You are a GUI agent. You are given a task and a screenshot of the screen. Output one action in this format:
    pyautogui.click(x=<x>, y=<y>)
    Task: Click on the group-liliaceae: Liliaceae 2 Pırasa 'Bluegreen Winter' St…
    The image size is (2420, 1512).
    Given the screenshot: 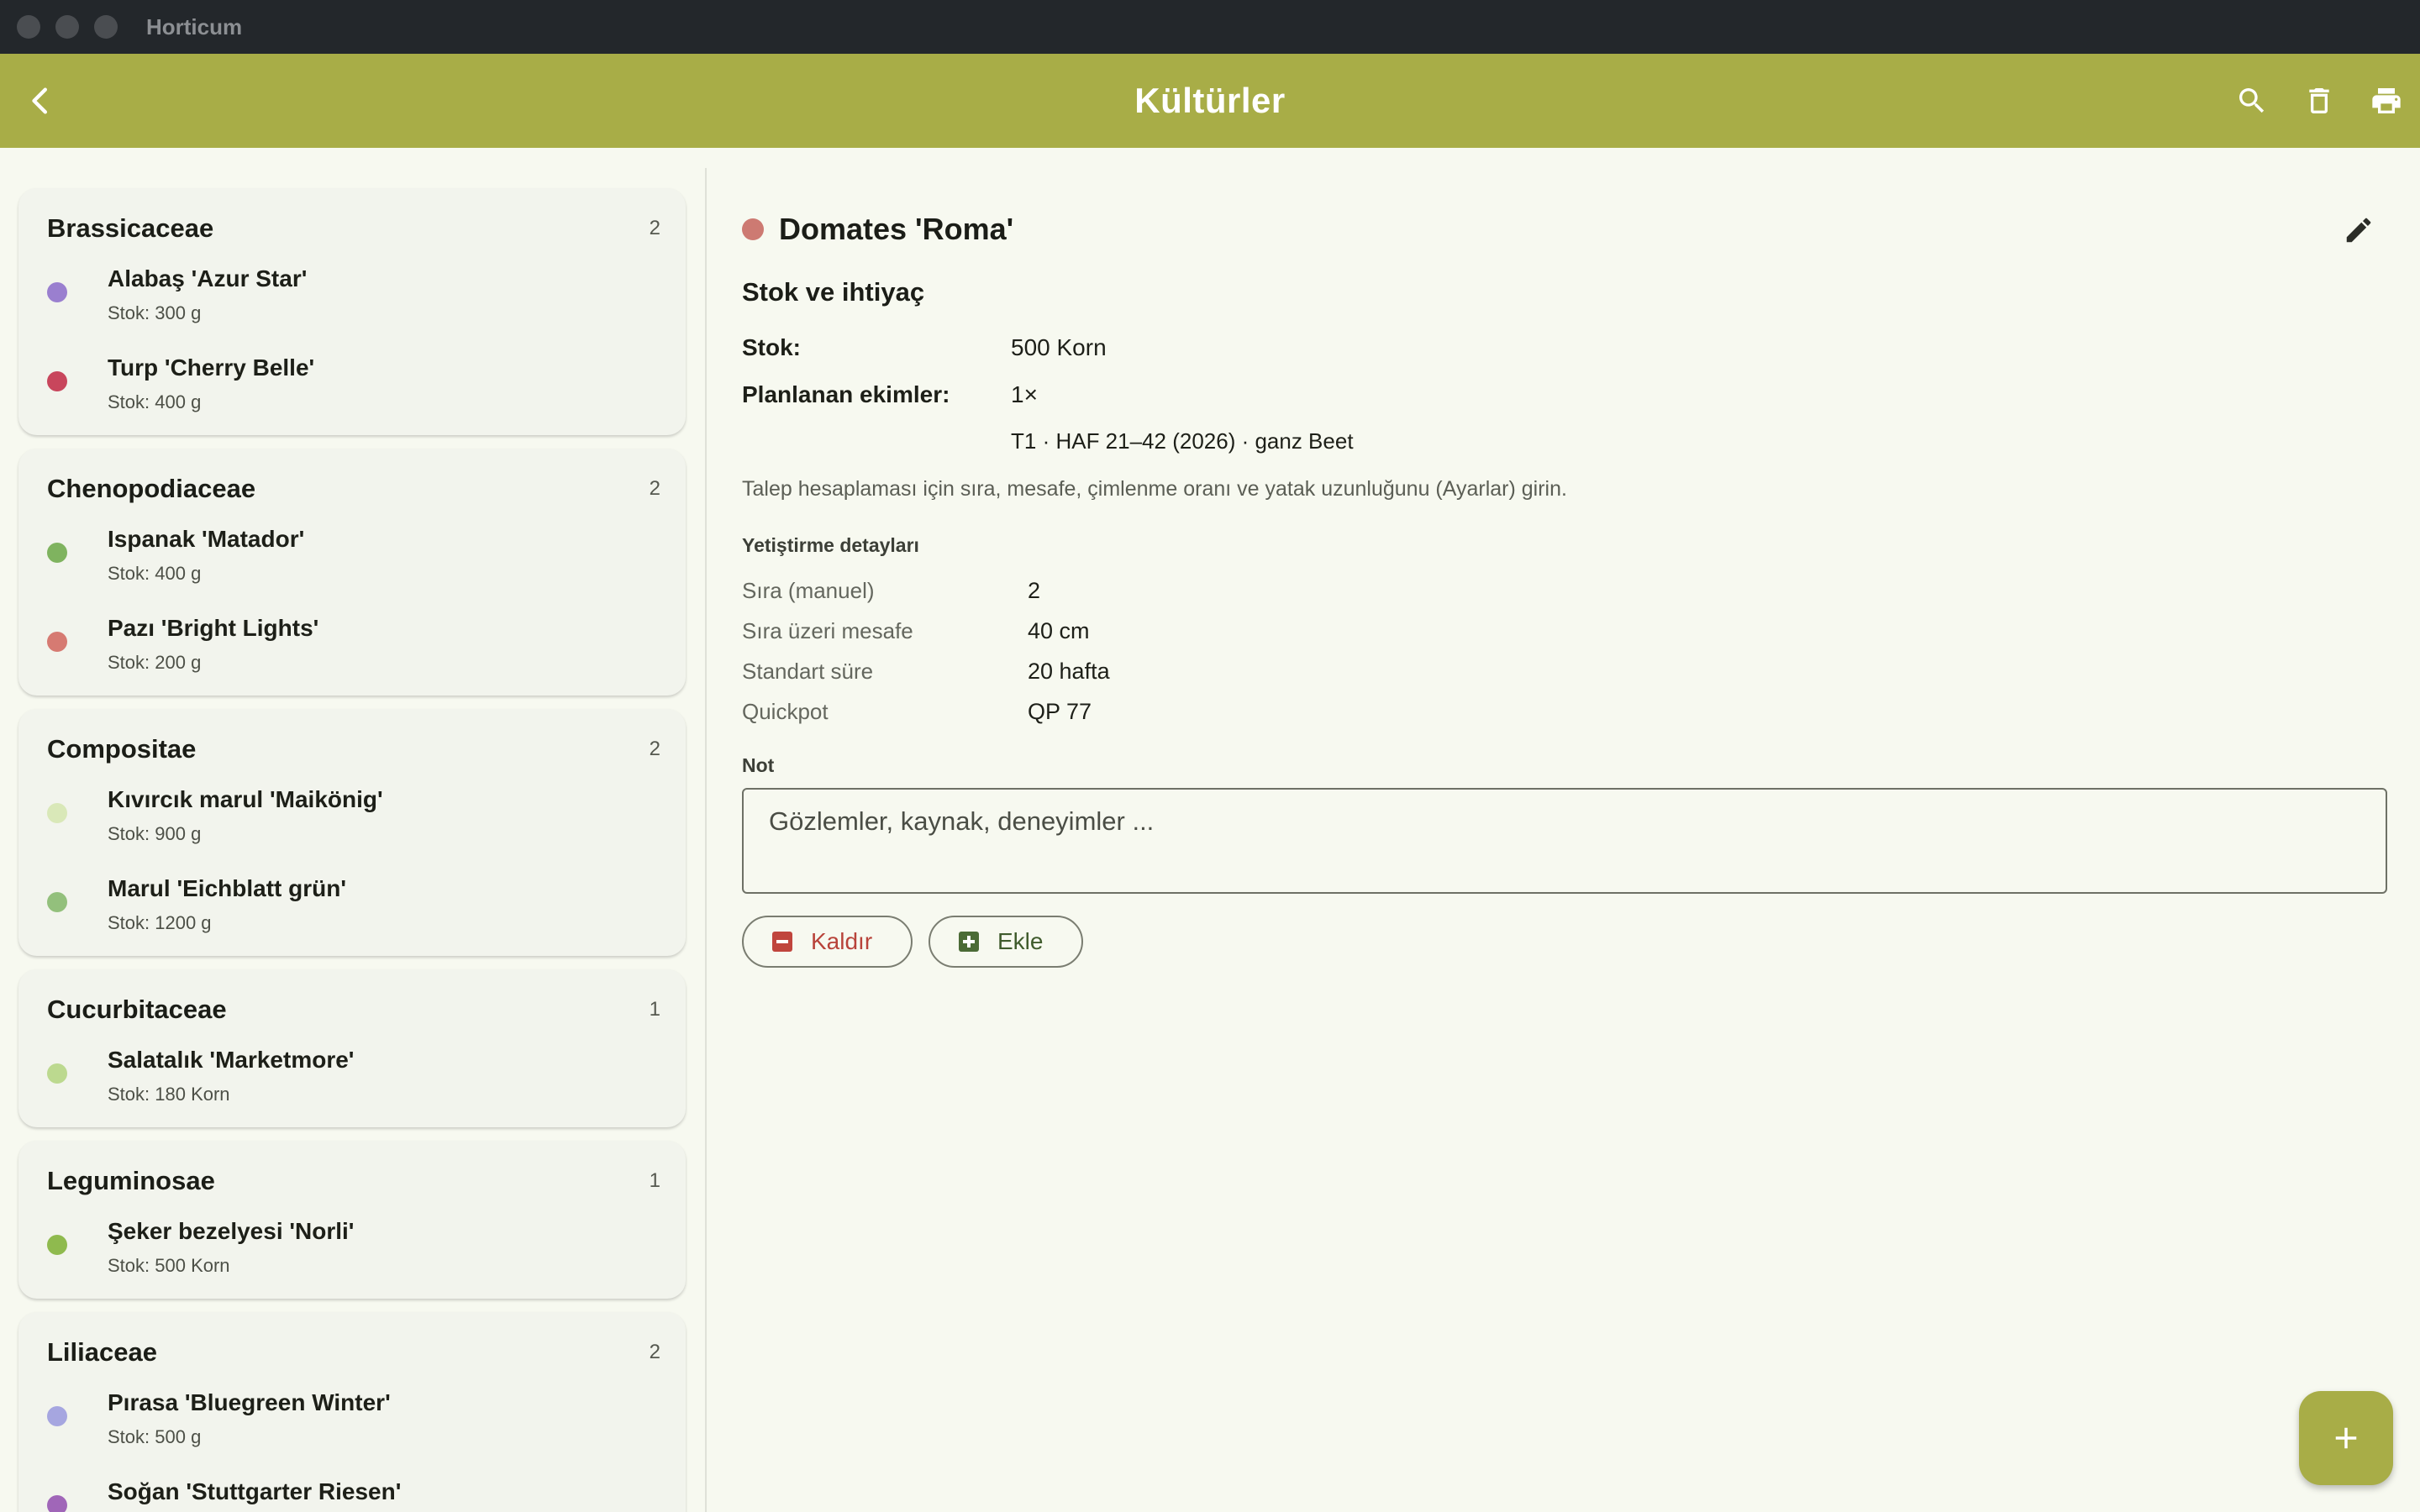 What is the action you would take?
    pyautogui.click(x=352, y=1412)
    